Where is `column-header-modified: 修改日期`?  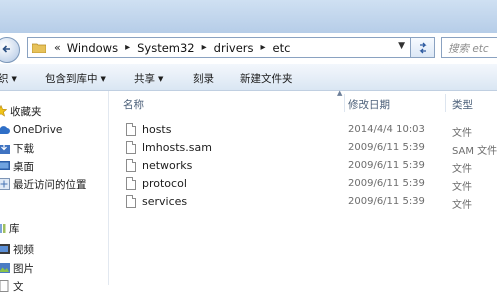 column-header-modified: 修改日期 is located at coordinates (369, 104).